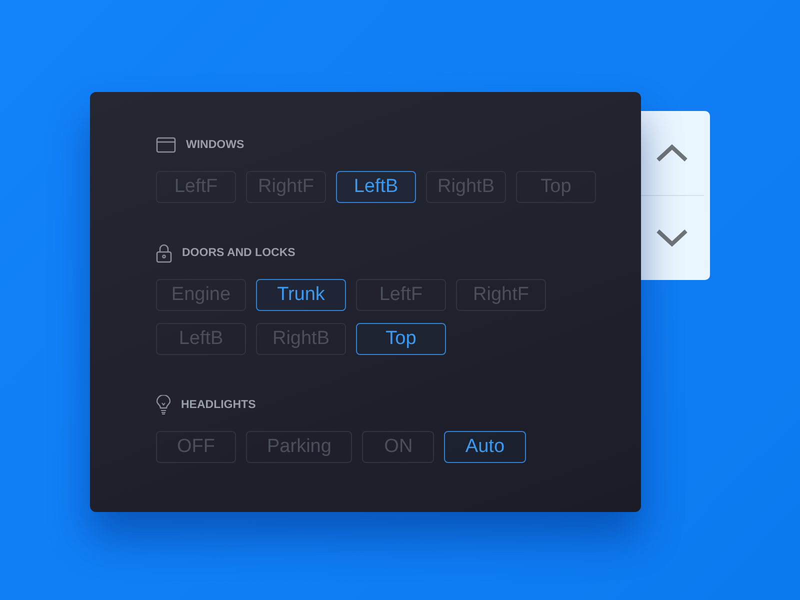 This screenshot has width=800, height=600. I want to click on option-button: Auto, so click(485, 447).